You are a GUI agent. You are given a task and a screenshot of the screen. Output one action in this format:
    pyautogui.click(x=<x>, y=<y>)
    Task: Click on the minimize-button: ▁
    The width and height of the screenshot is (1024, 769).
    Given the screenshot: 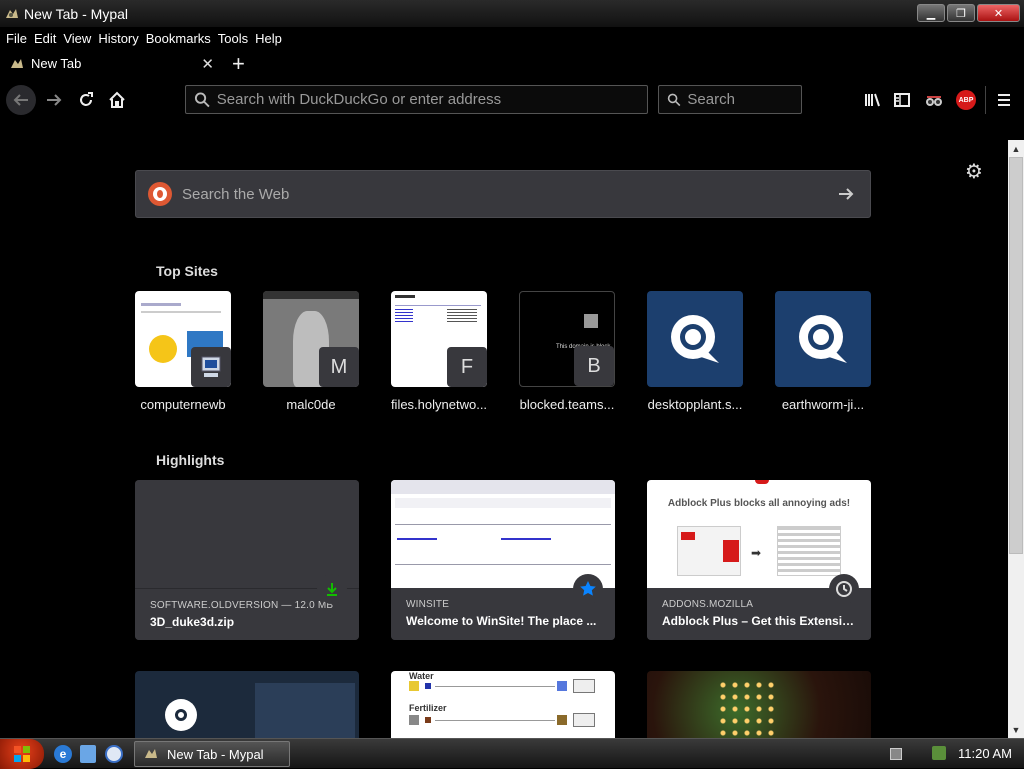 What is the action you would take?
    pyautogui.click(x=931, y=13)
    